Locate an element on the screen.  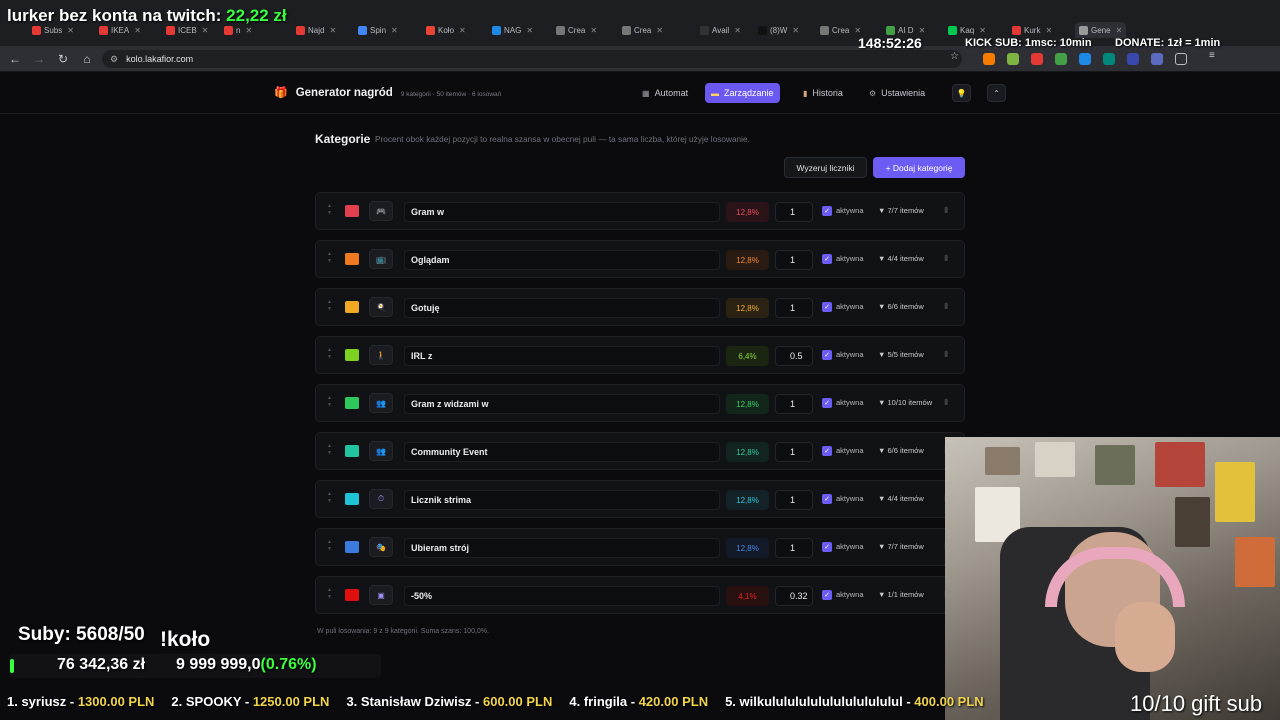
walking-icon: 🚶 is located at coordinates (381, 355).